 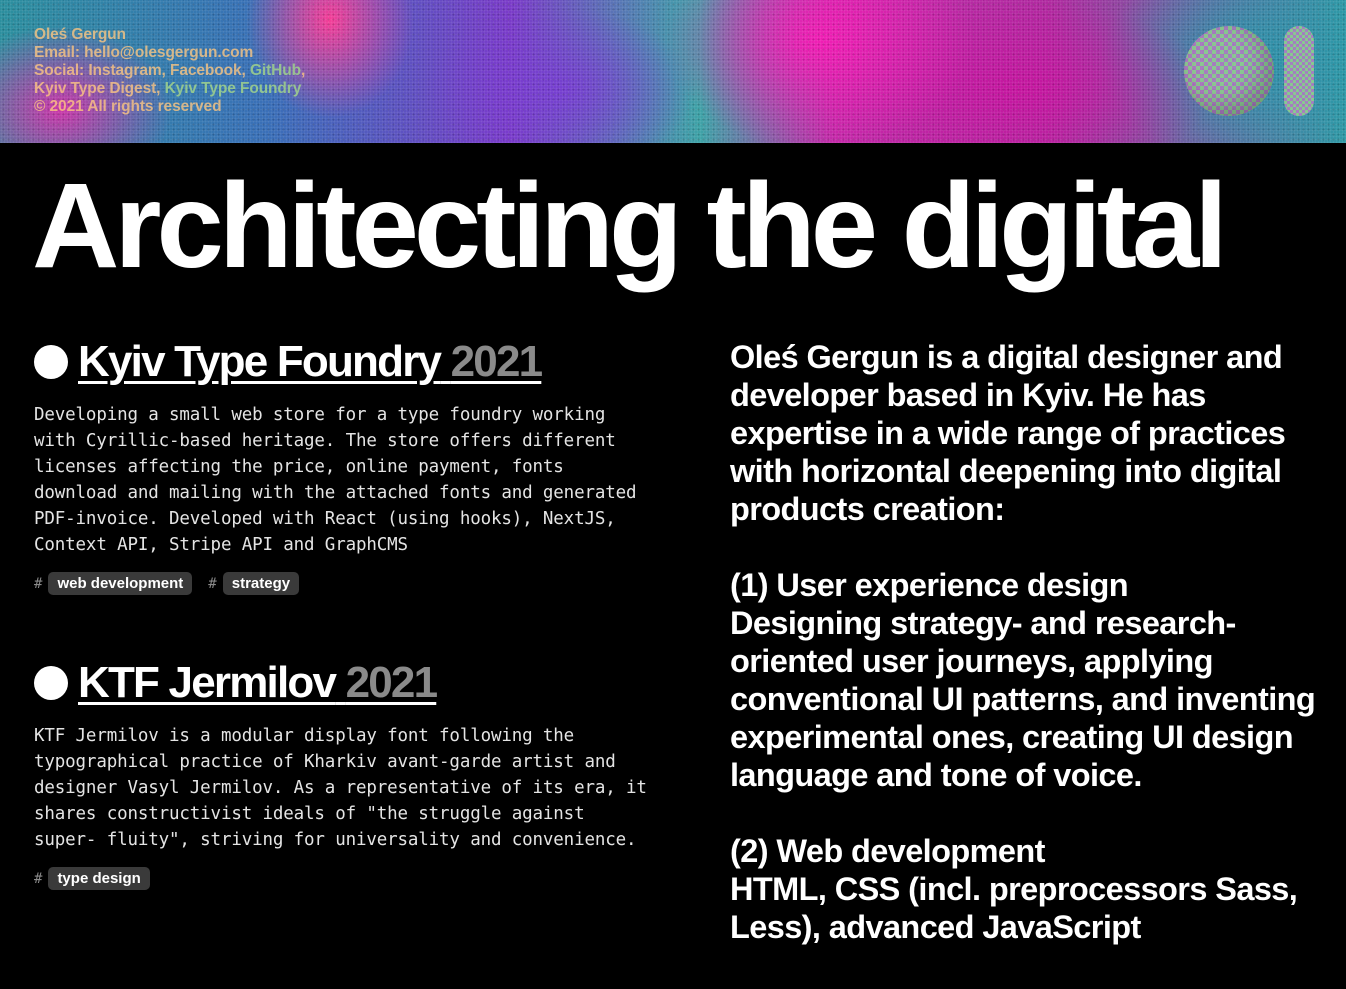 What do you see at coordinates (630, 225) in the screenshot?
I see `page-title: Architecting the digital` at bounding box center [630, 225].